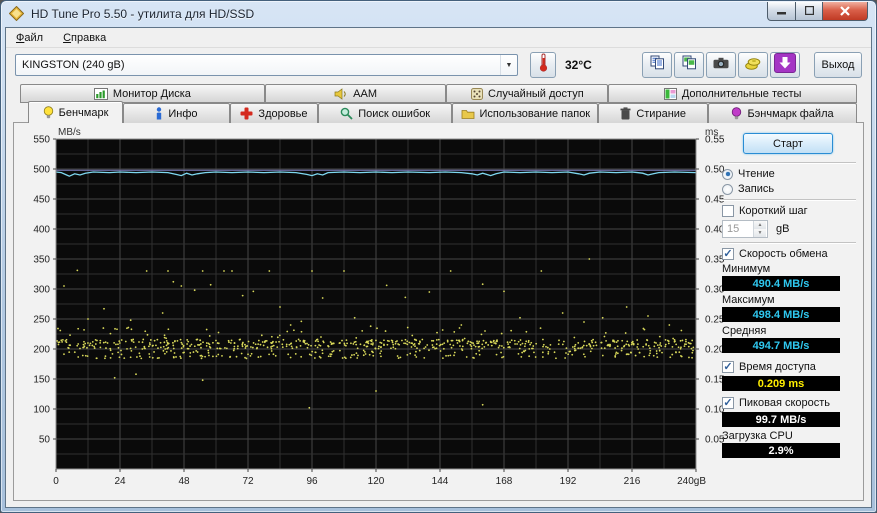  I want to click on short-stride-row: Короткий шаг, so click(790, 211).